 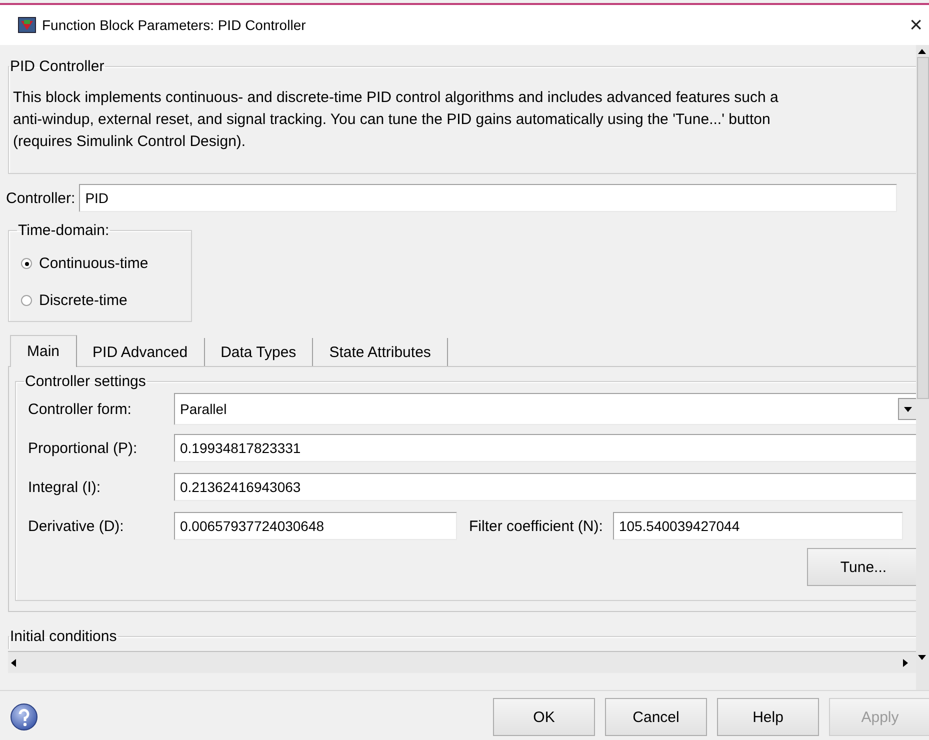 I want to click on dialog-button: Cancel, so click(x=656, y=717).